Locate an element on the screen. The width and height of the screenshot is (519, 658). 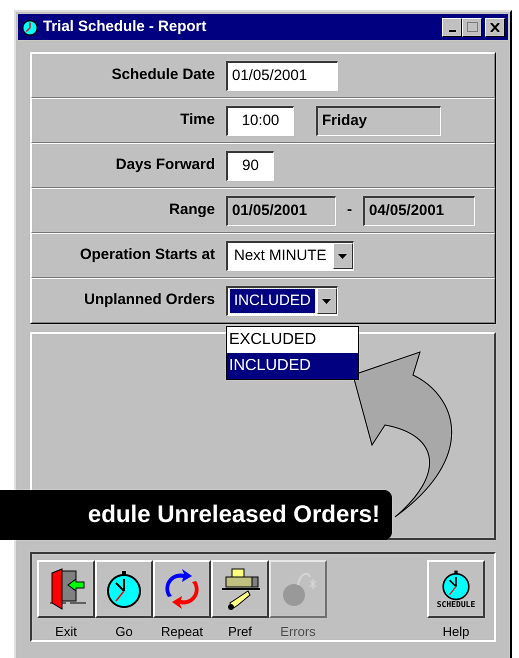
maximize-button is located at coordinates (472, 27).